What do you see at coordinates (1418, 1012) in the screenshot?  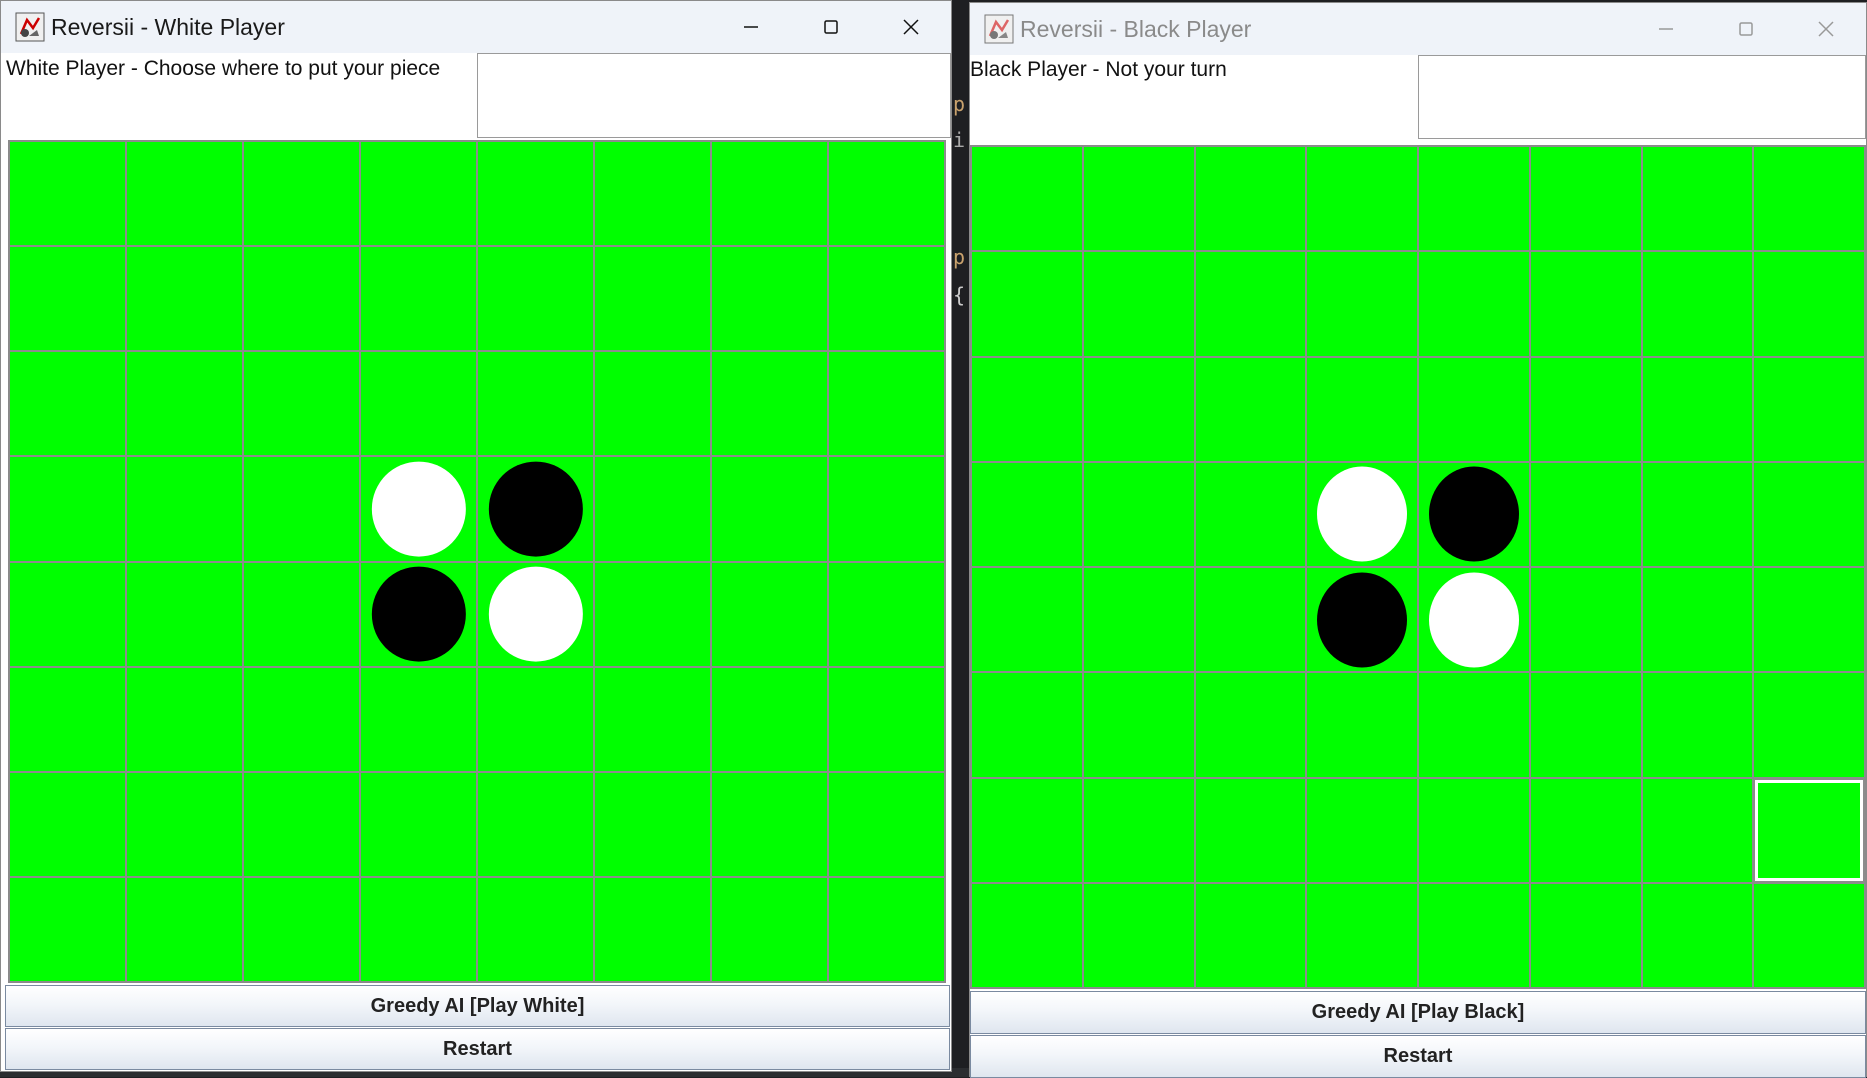 I see `greedy-ai-button: Greedy AI [Play Black]` at bounding box center [1418, 1012].